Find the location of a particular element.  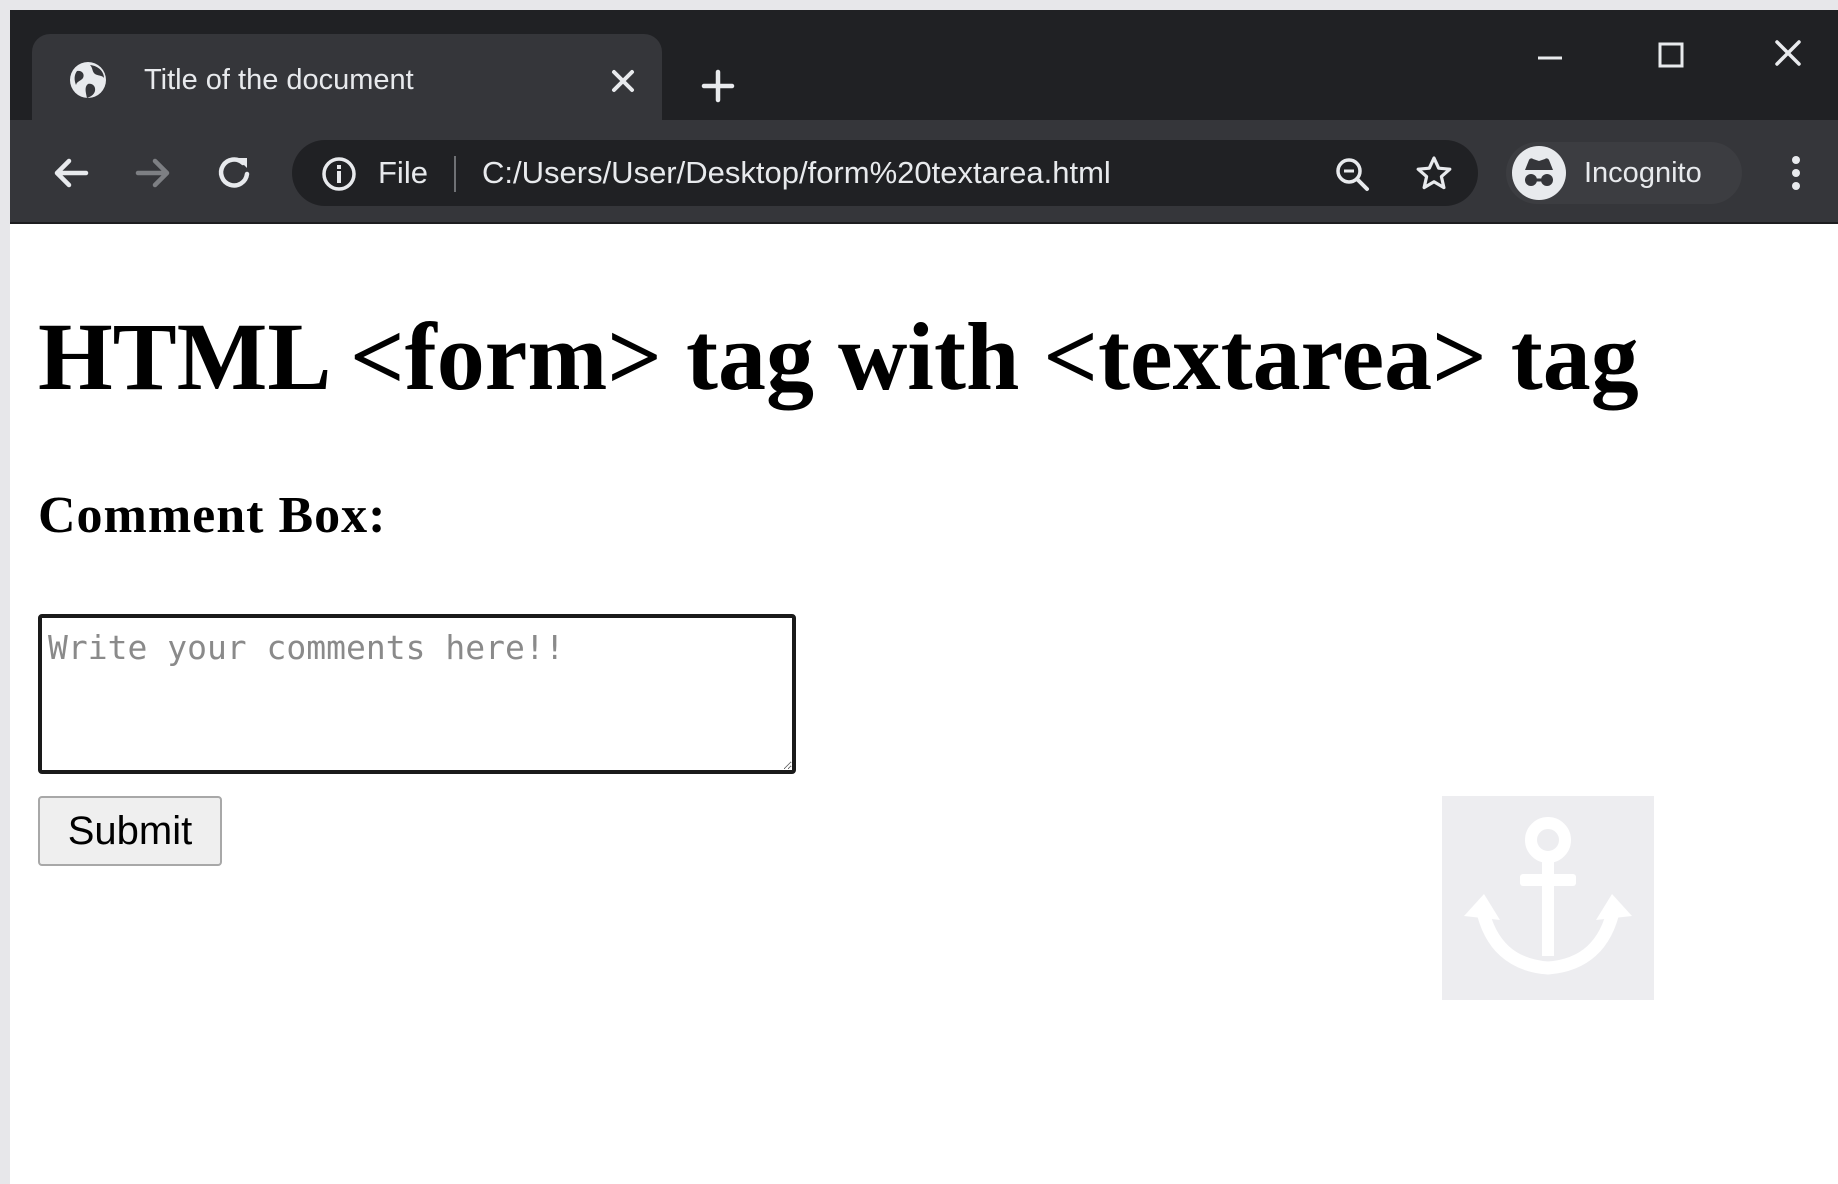

tab-title: Title of the document is located at coordinates (279, 80).